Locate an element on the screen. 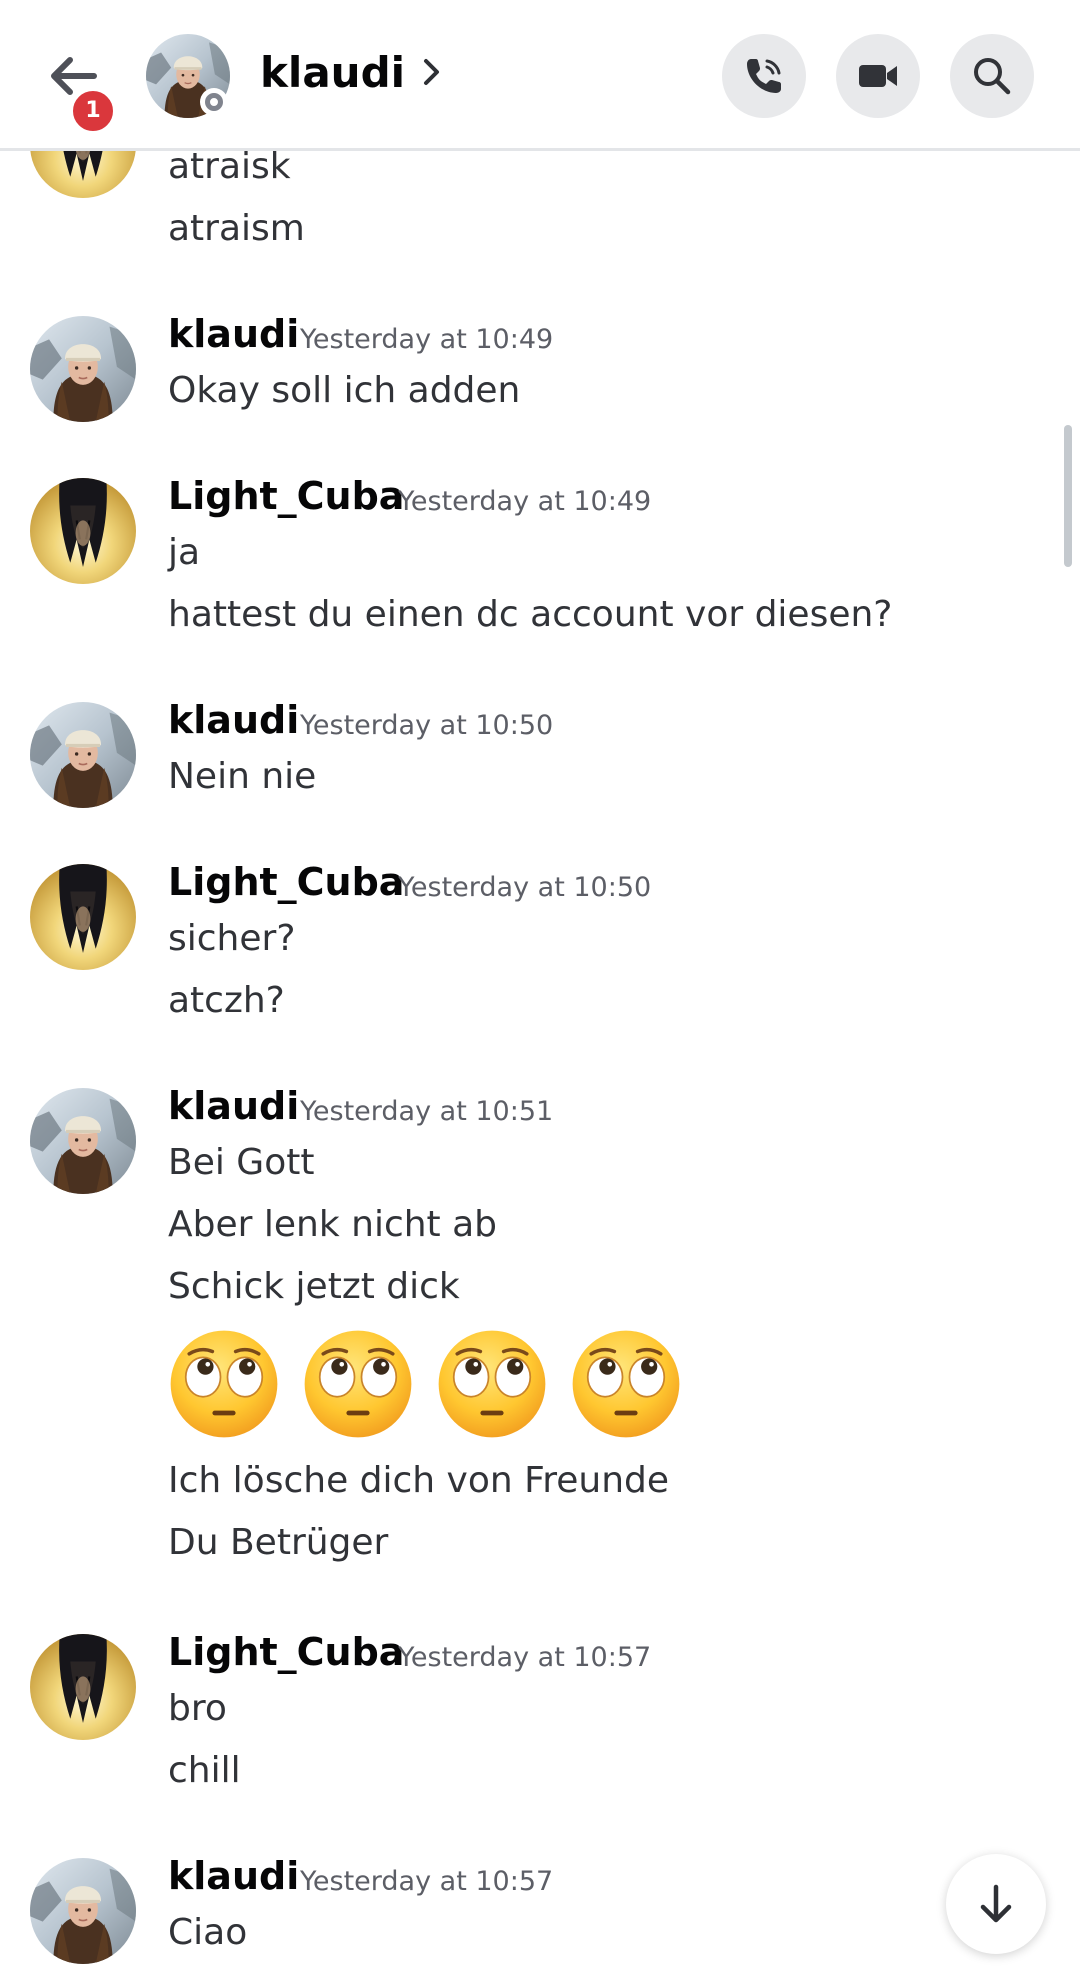 Image resolution: width=1080 pixels, height=1986 pixels. message-text: Aber lenk nicht ab is located at coordinates (333, 1224).